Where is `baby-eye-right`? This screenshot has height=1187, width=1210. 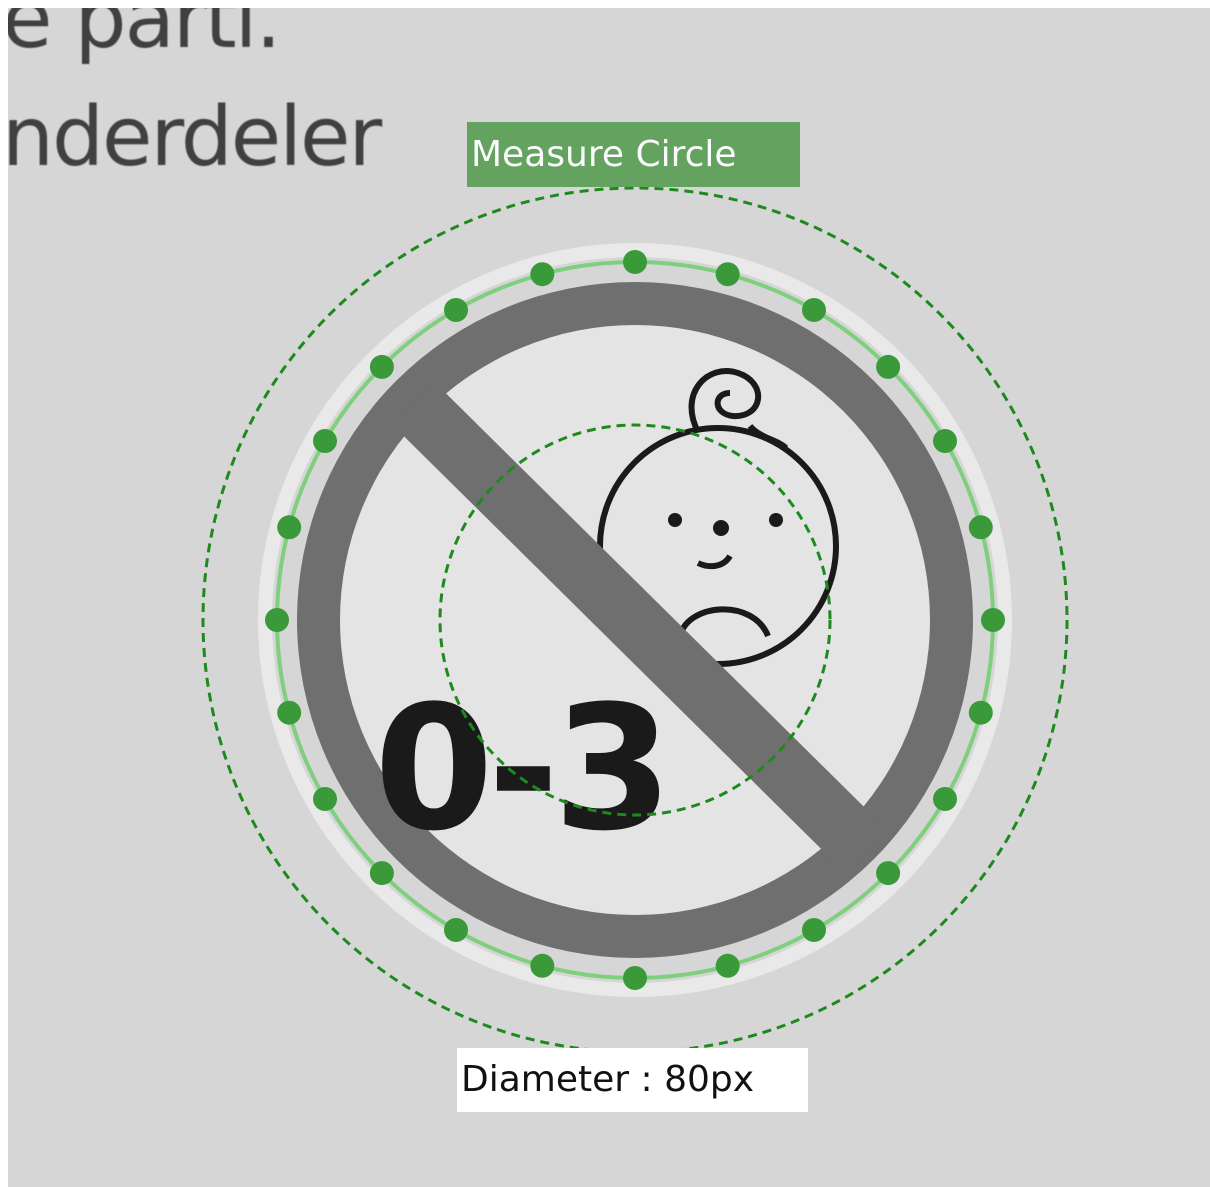
baby-eye-right is located at coordinates (776, 520).